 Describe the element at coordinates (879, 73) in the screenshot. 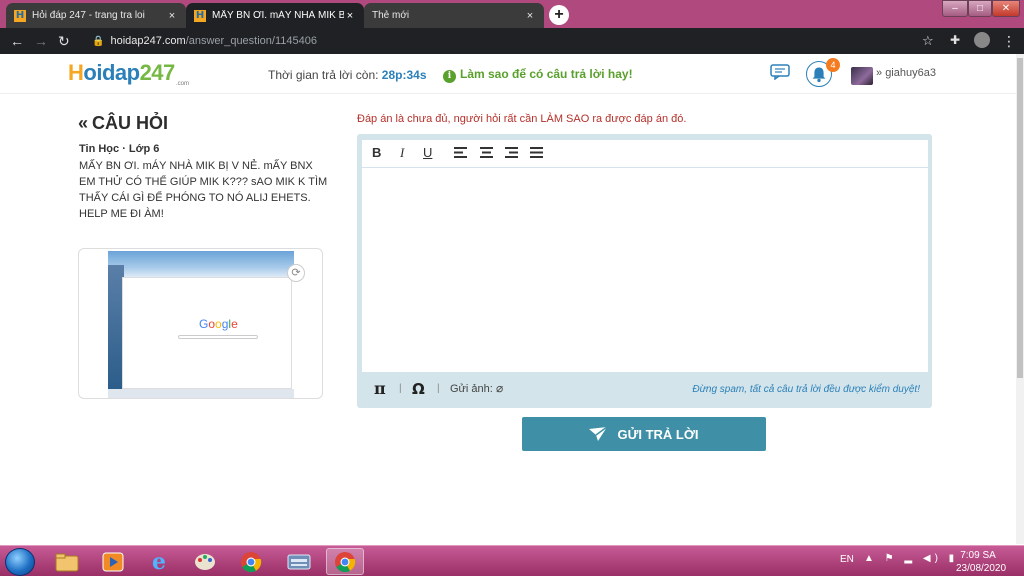

I see `chevron-down-icon: »` at that location.